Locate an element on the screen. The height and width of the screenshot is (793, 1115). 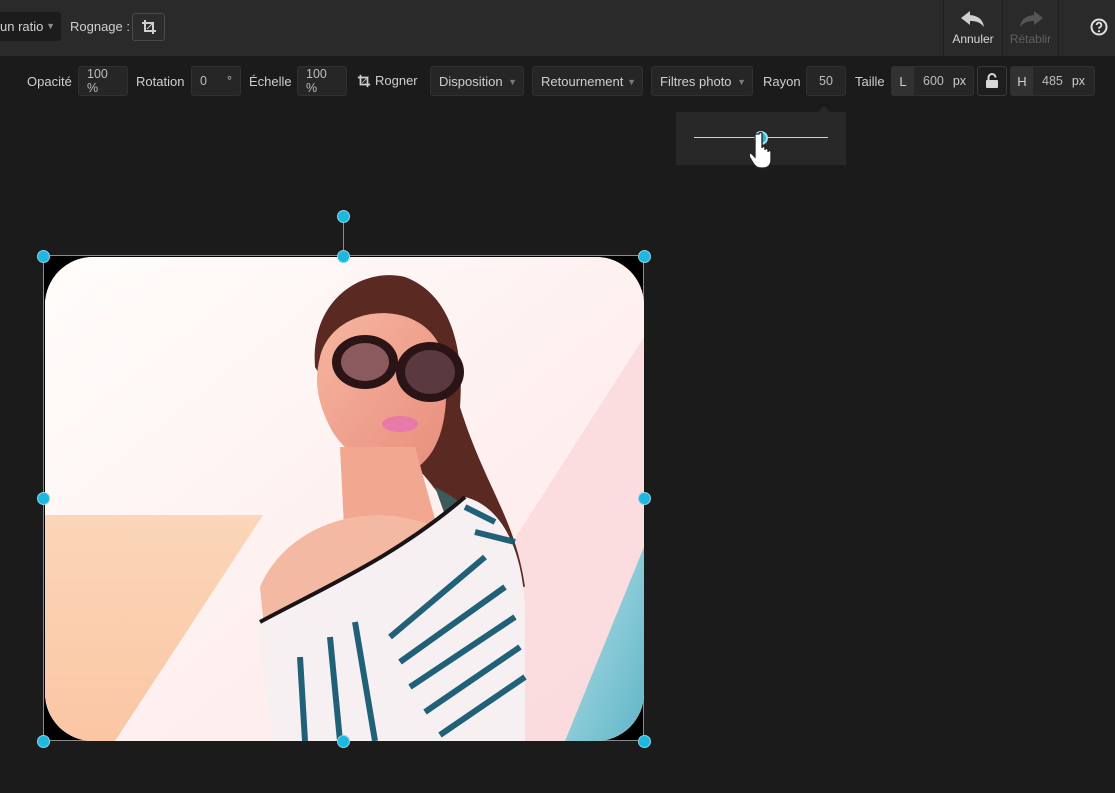
opacity-label: Opacité is located at coordinates (49, 81).